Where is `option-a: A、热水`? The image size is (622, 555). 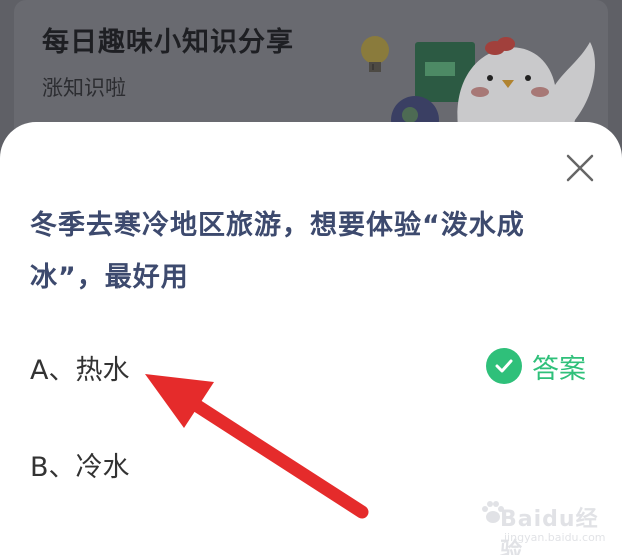 option-a: A、热水 is located at coordinates (79, 367).